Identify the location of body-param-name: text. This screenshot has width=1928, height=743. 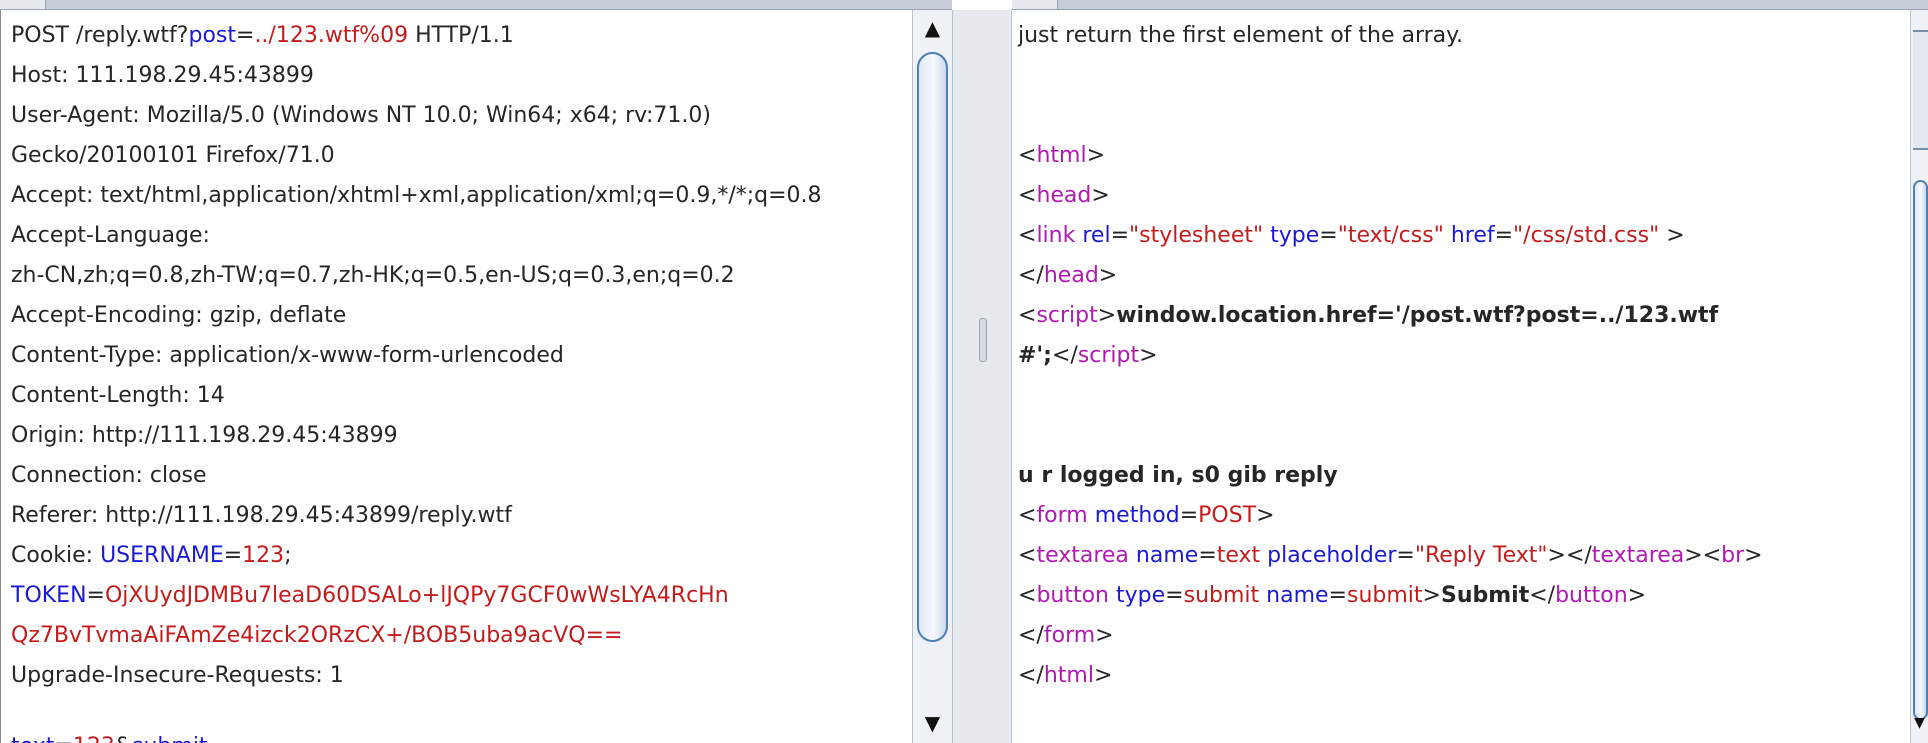
(32, 738).